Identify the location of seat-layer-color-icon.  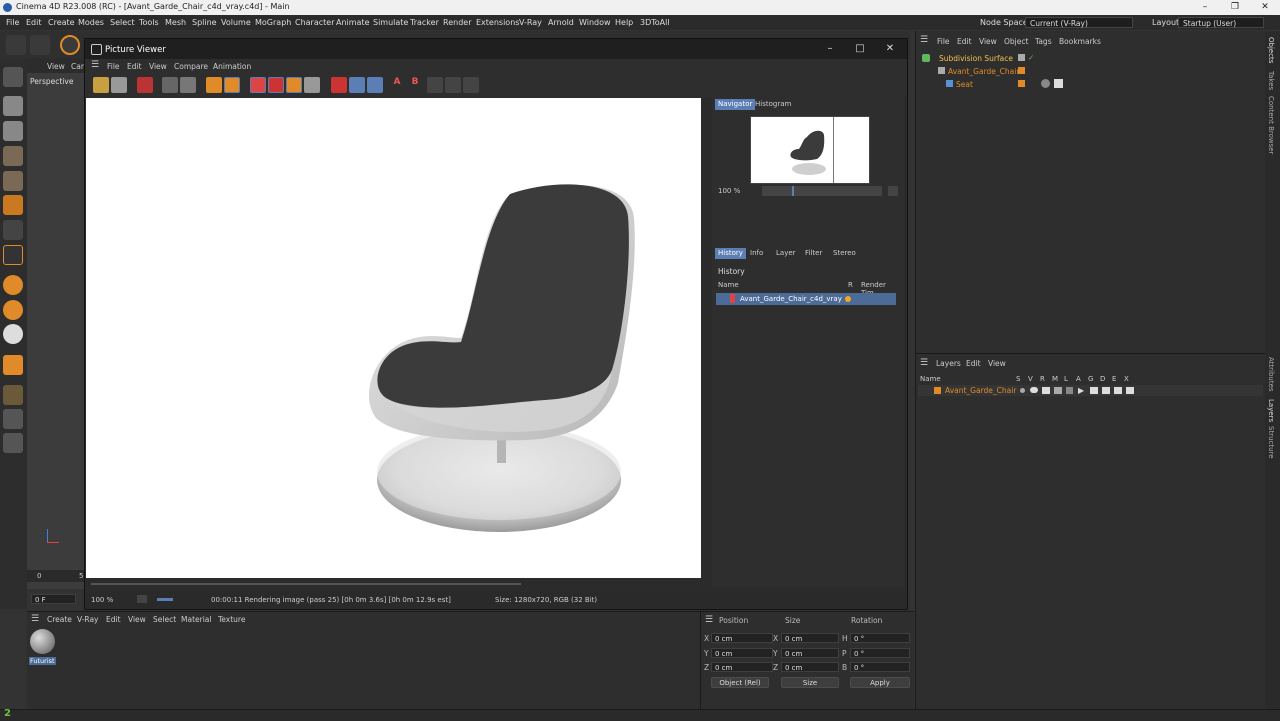
(1021, 83).